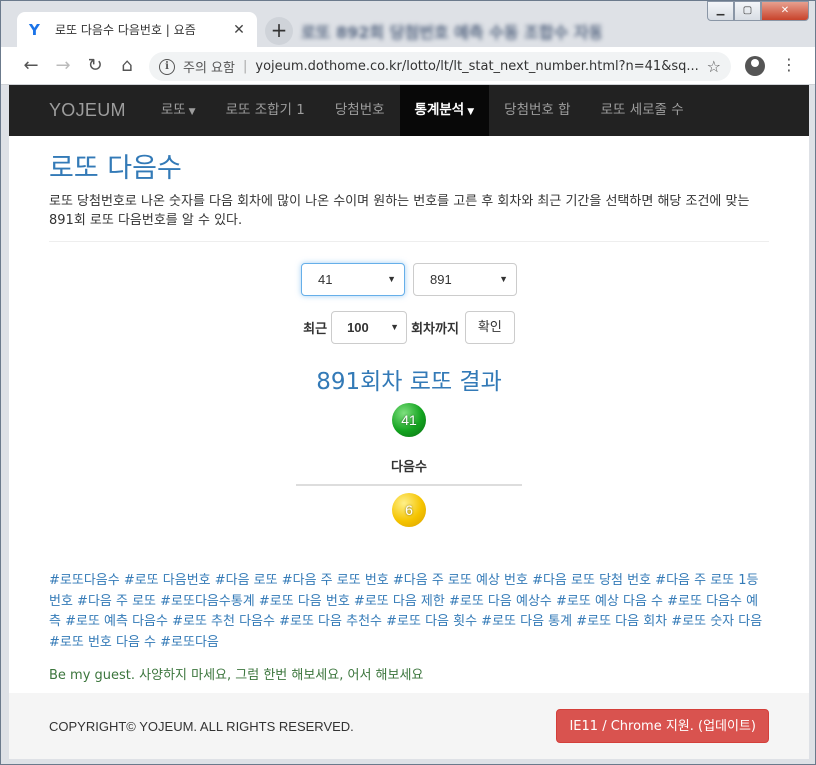 The width and height of the screenshot is (816, 765). Describe the element at coordinates (369, 327) in the screenshot. I see `recent-count-select: 100 ▼` at that location.